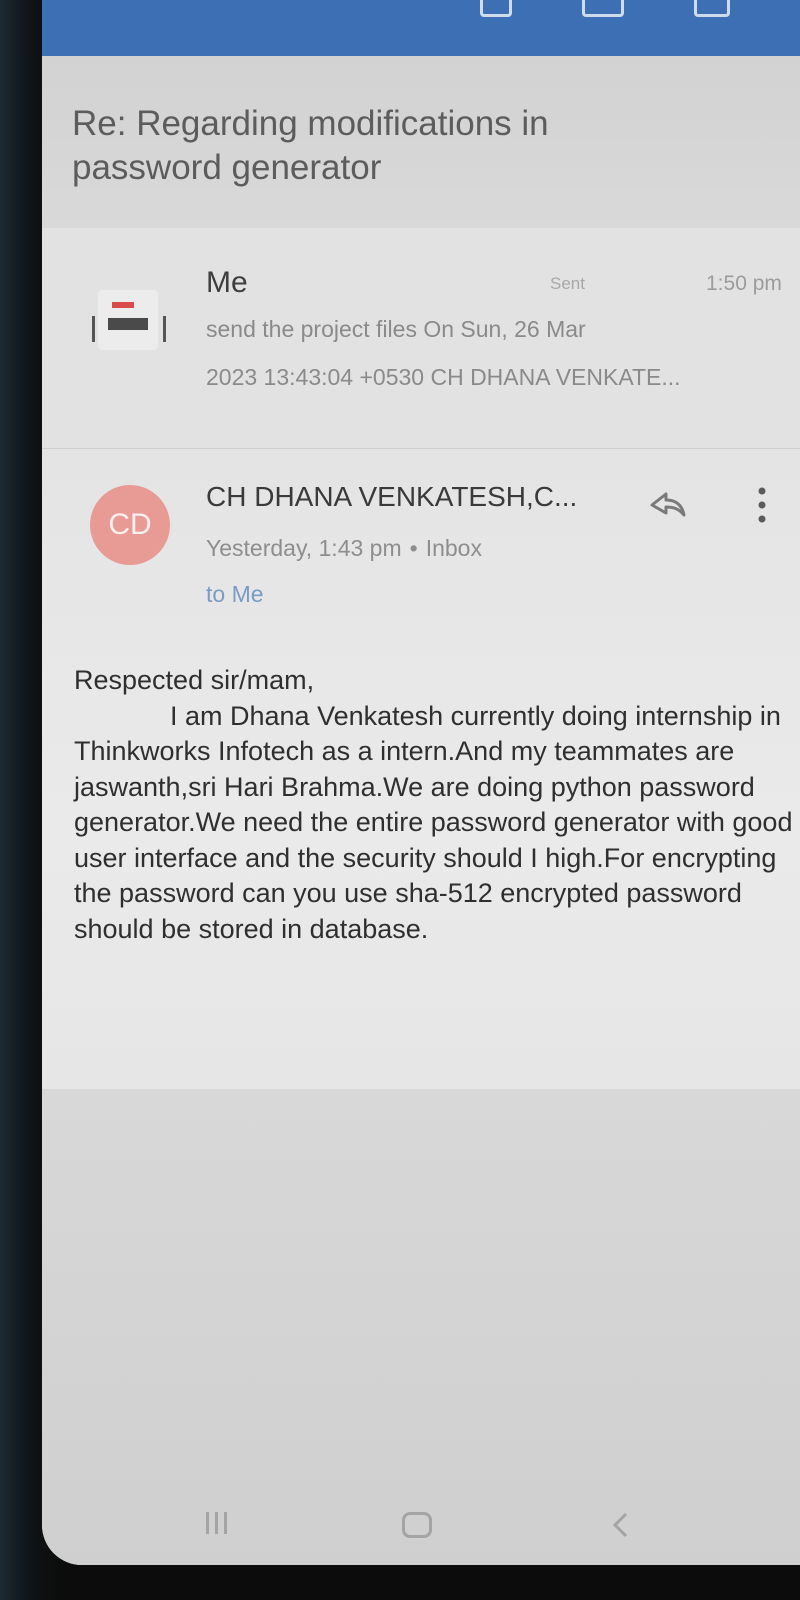 This screenshot has height=1600, width=800. What do you see at coordinates (744, 283) in the screenshot?
I see `collapsed-time: 1:50 pm` at bounding box center [744, 283].